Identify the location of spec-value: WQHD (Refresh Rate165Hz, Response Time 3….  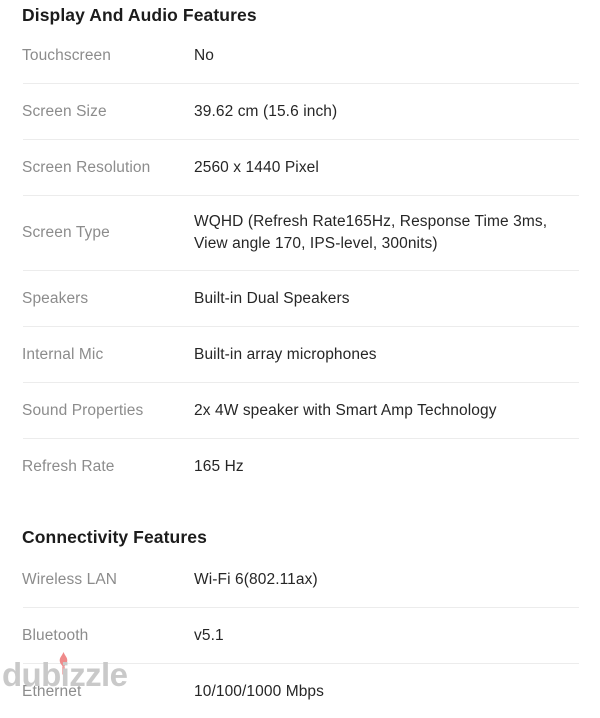
(371, 232).